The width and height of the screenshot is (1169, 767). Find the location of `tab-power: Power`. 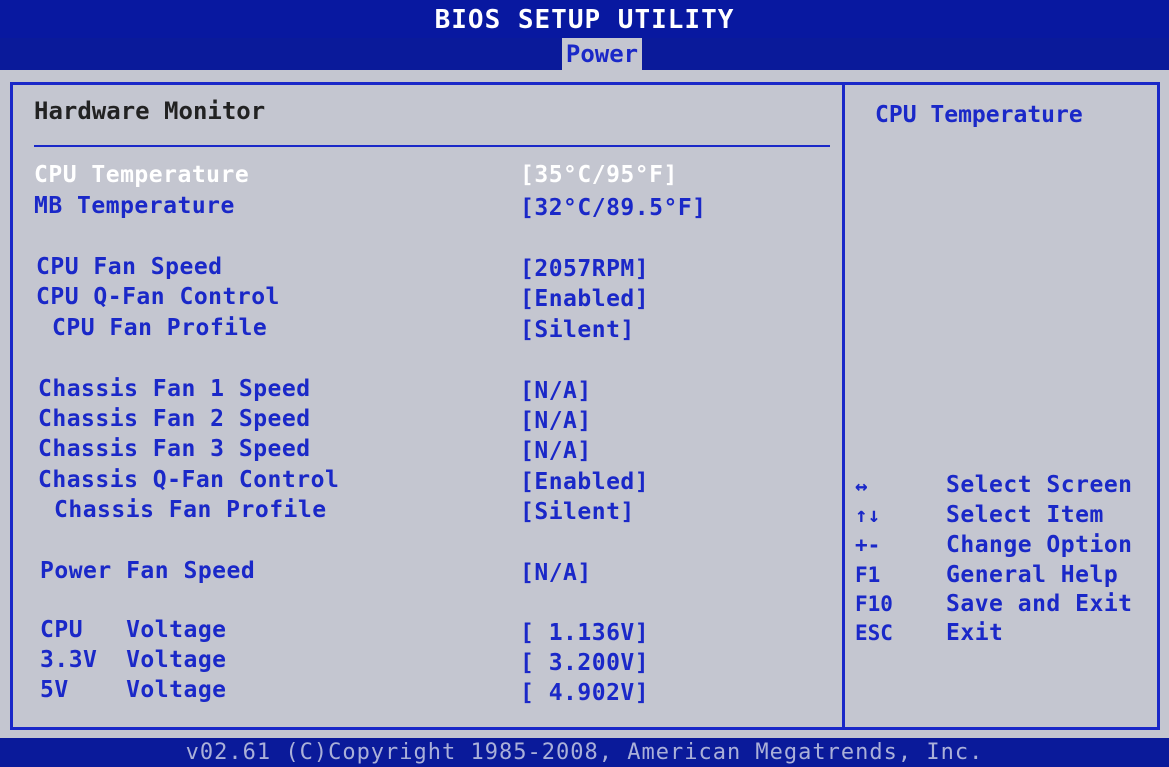

tab-power: Power is located at coordinates (602, 54).